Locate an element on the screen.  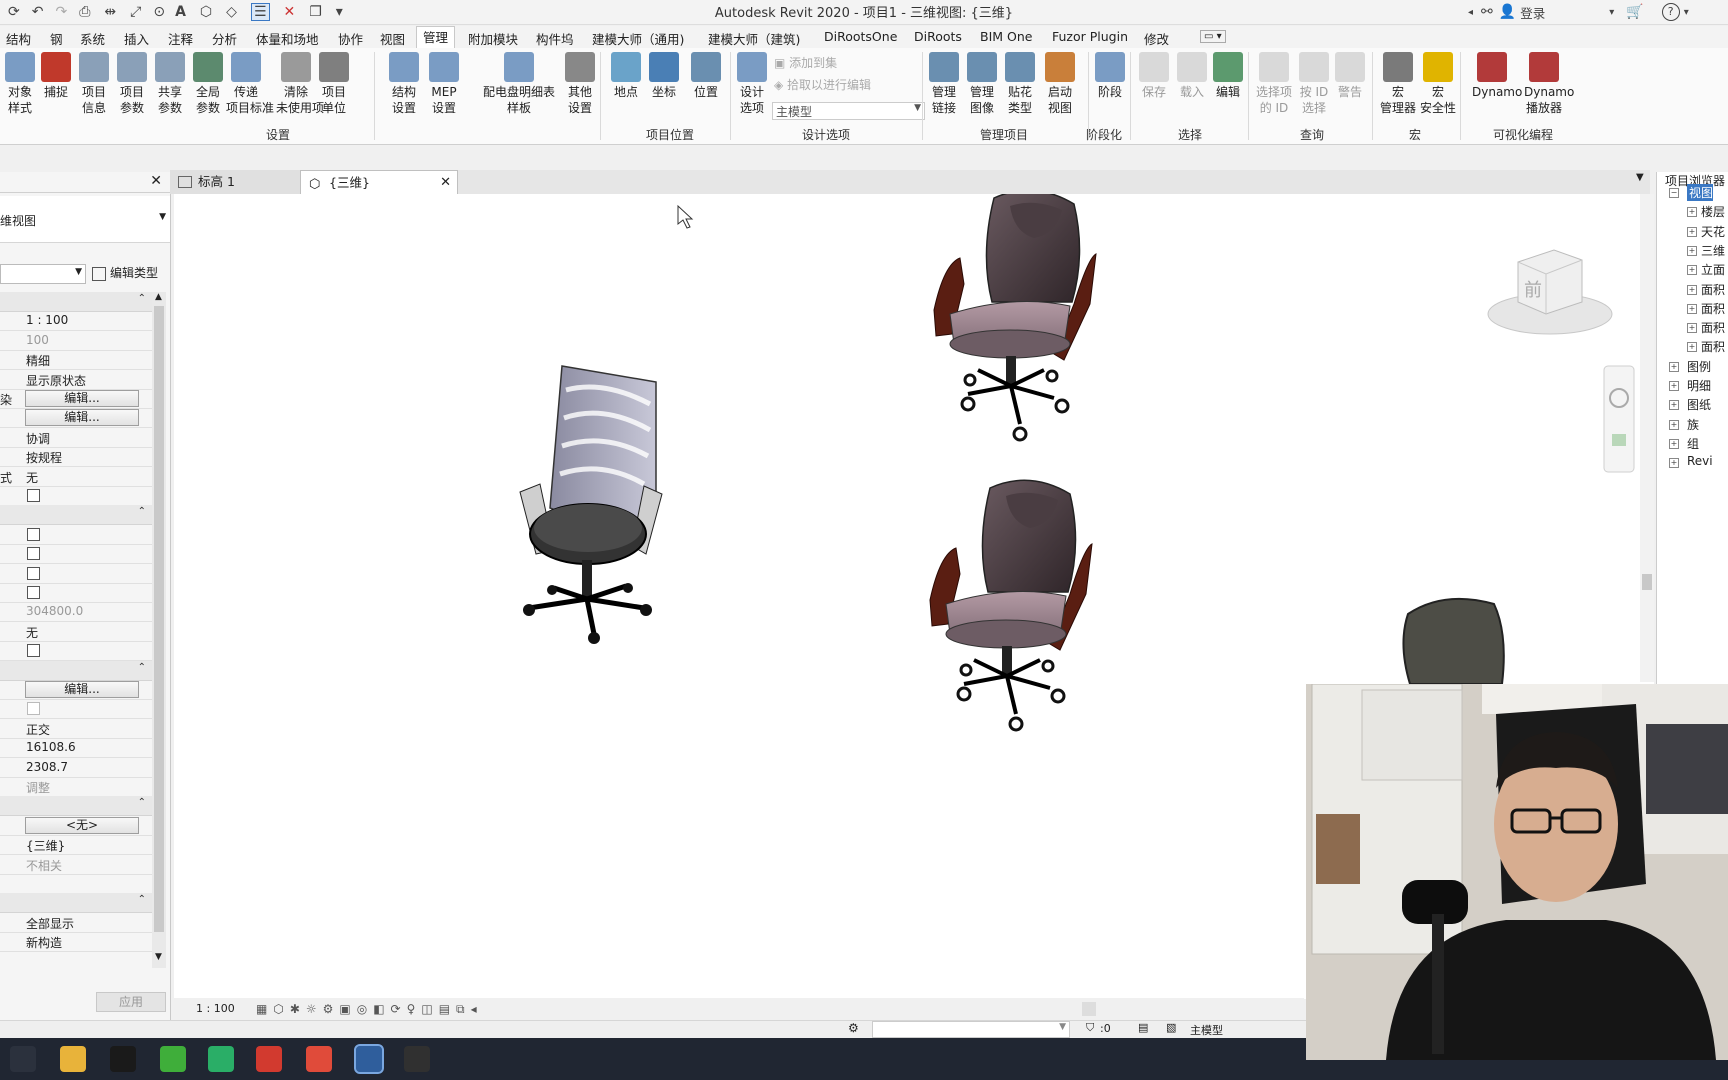
decal-types-button: 贴花 类型 is located at coordinates (1020, 84).